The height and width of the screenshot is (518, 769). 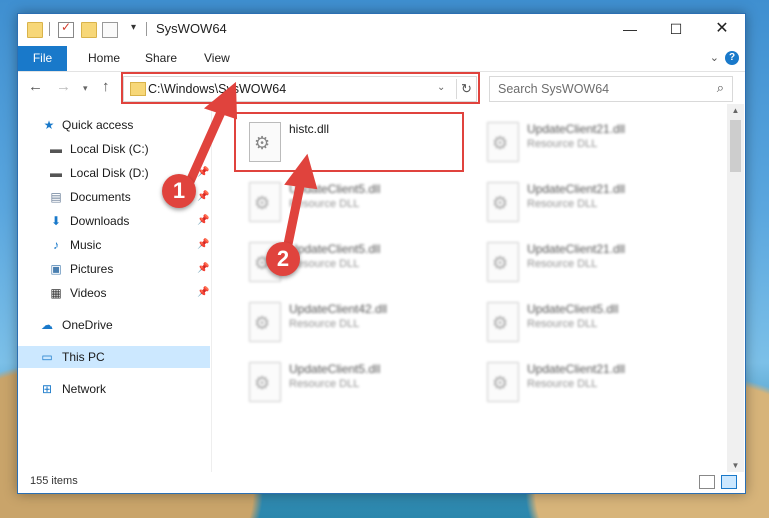 What do you see at coordinates (92, 269) in the screenshot?
I see `sidebar-item-label: Pictures` at bounding box center [92, 269].